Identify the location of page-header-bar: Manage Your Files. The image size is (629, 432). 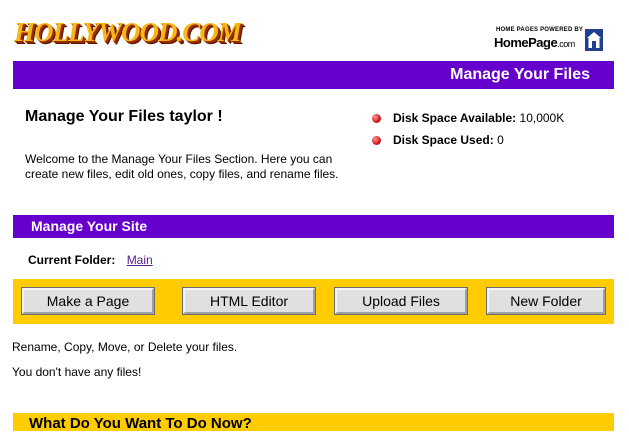
(313, 75).